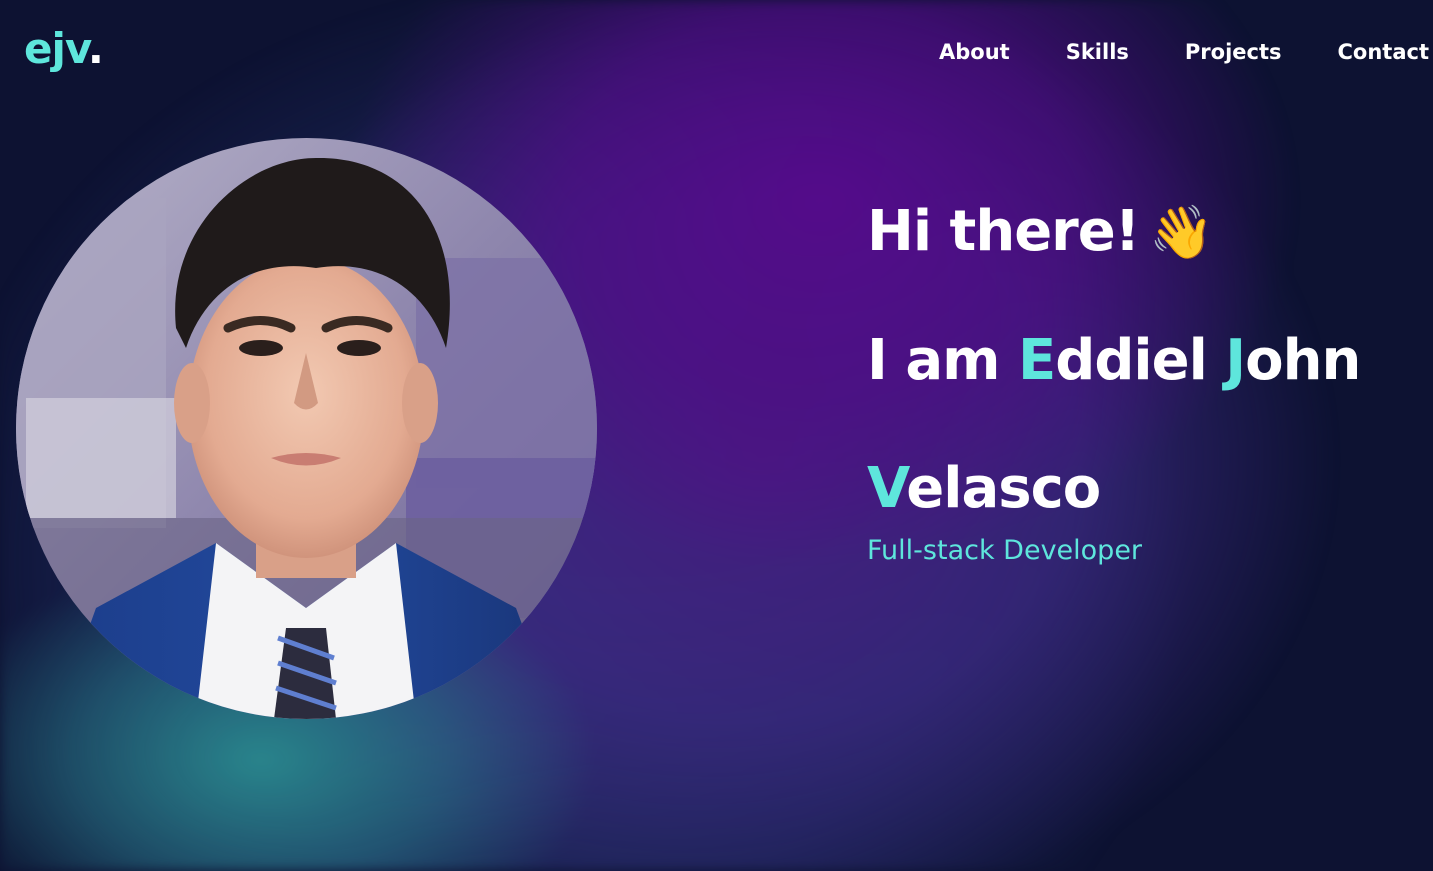 The image size is (1433, 871). I want to click on hero-name-line-1: I am Eddiel John, so click(1114, 361).